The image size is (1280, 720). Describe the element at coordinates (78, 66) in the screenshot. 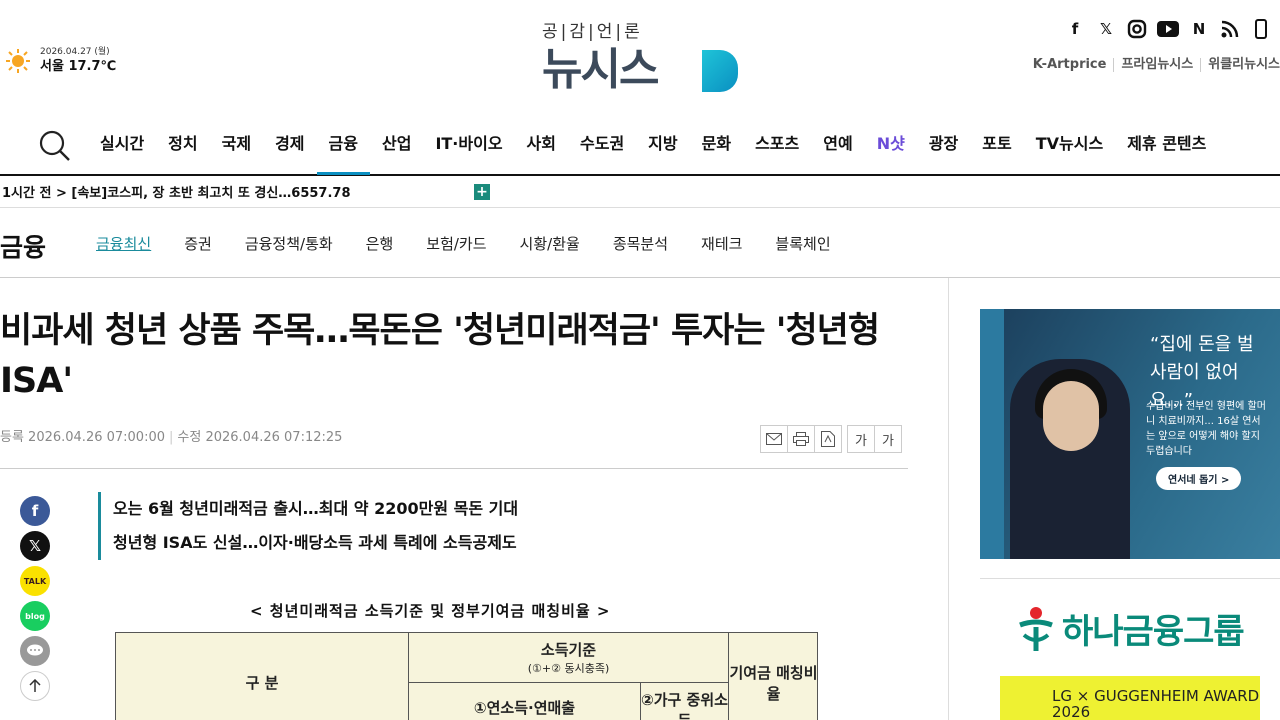

I see `weather-temp: 서울 17.7℃` at that location.